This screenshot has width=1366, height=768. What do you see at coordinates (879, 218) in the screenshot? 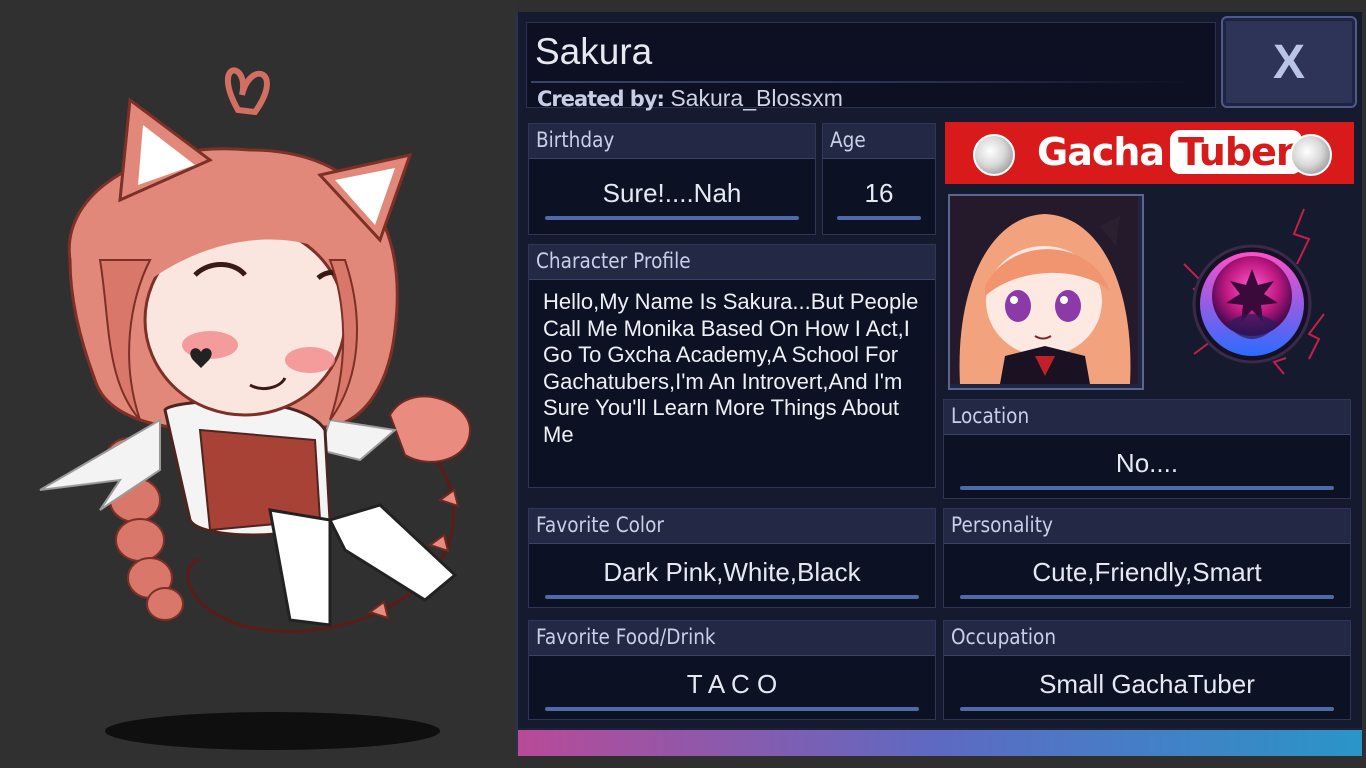
I see `age-underline` at bounding box center [879, 218].